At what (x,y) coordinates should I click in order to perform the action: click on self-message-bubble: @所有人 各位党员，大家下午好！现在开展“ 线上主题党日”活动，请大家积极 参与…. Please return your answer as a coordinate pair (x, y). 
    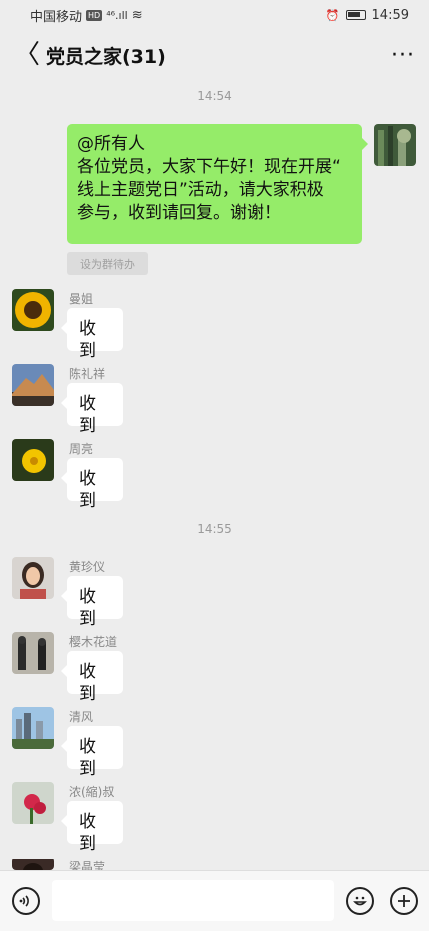
    Looking at the image, I should click on (217, 184).